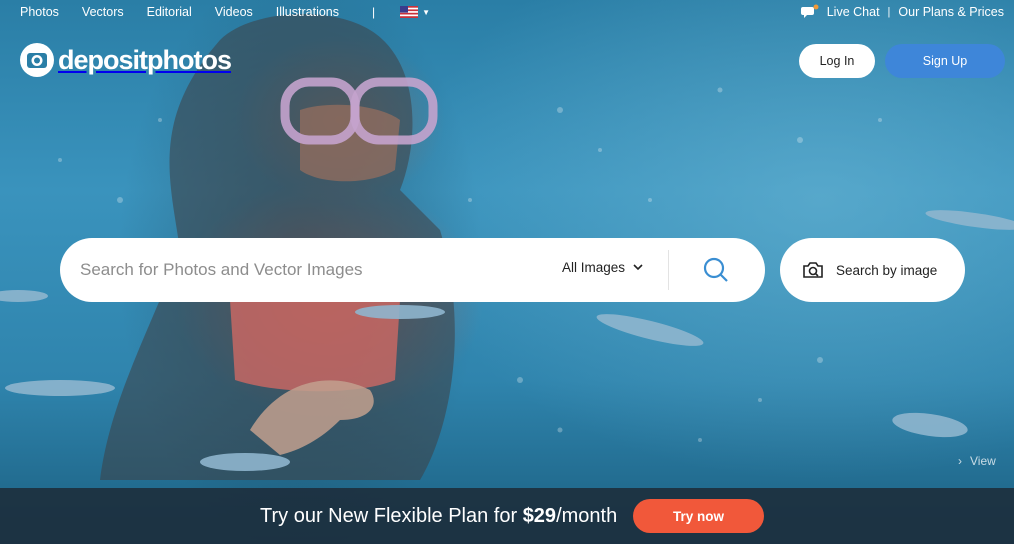  I want to click on search-by-image-label: Search by image, so click(887, 270).